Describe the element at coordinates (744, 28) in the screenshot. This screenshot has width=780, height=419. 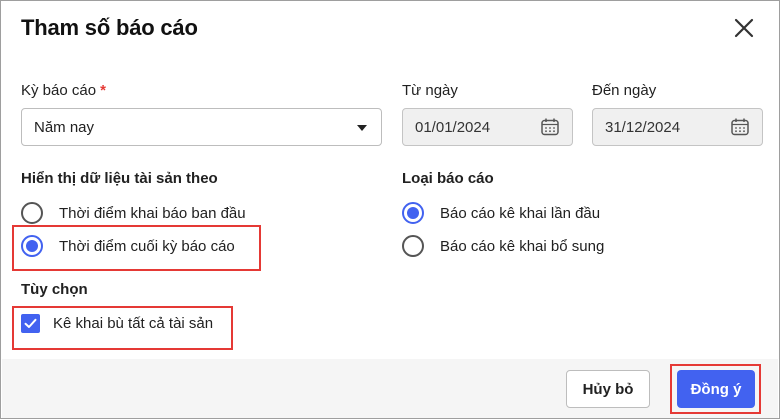
I see `close-icon` at that location.